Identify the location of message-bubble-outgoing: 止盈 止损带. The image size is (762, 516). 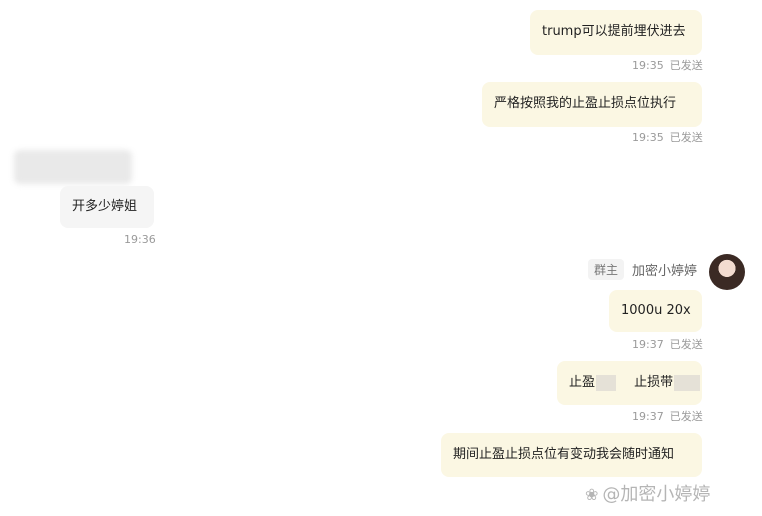
(629, 383).